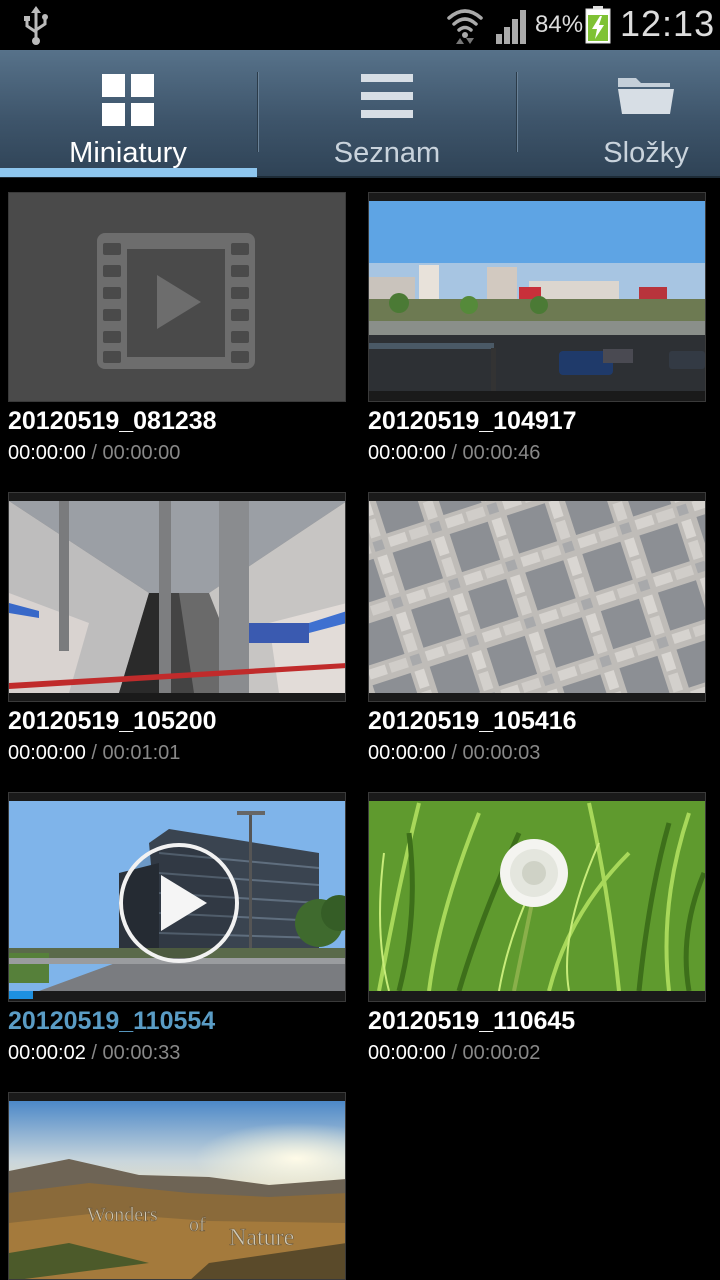 This screenshot has height=1280, width=720. Describe the element at coordinates (559, 24) in the screenshot. I see `battery-percent: 84%` at that location.